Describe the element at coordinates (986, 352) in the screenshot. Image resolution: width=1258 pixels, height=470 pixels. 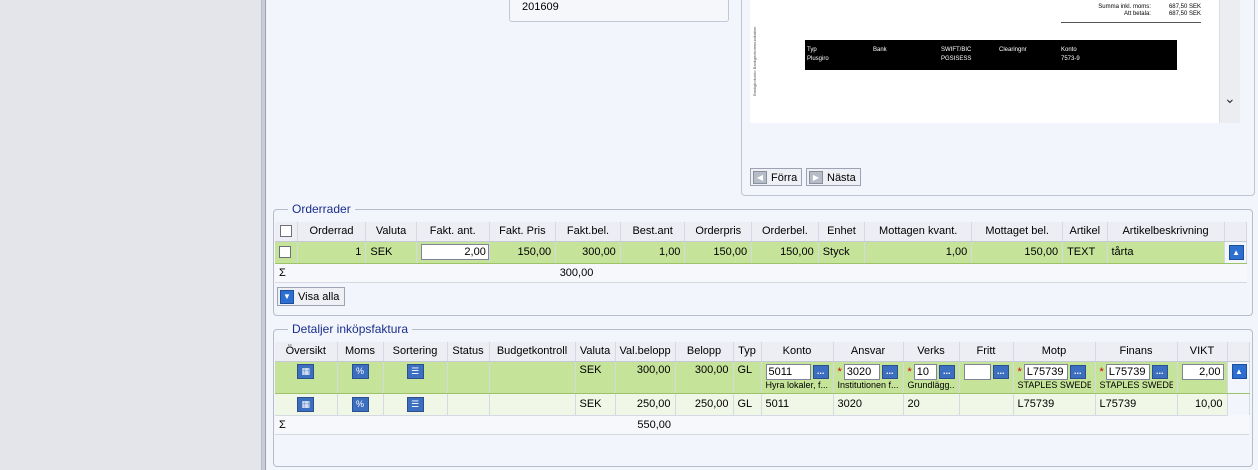
I see `col-header: Fritt` at that location.